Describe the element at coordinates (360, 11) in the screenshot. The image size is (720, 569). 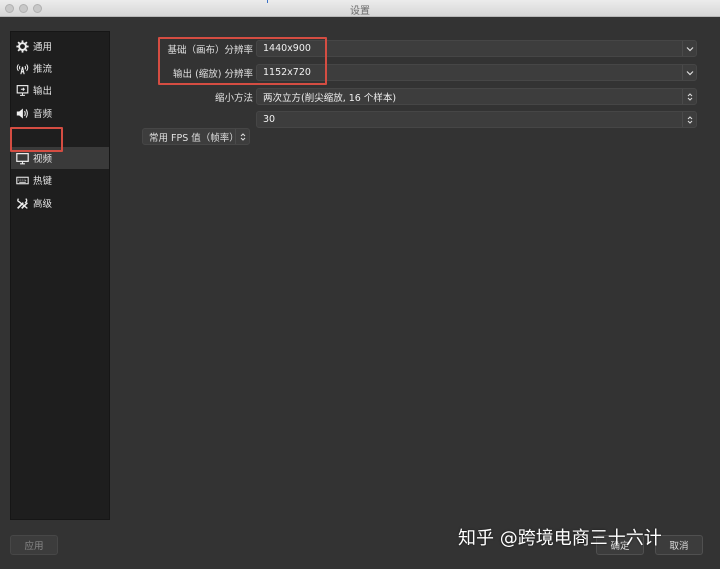
I see `window-title: 设置` at that location.